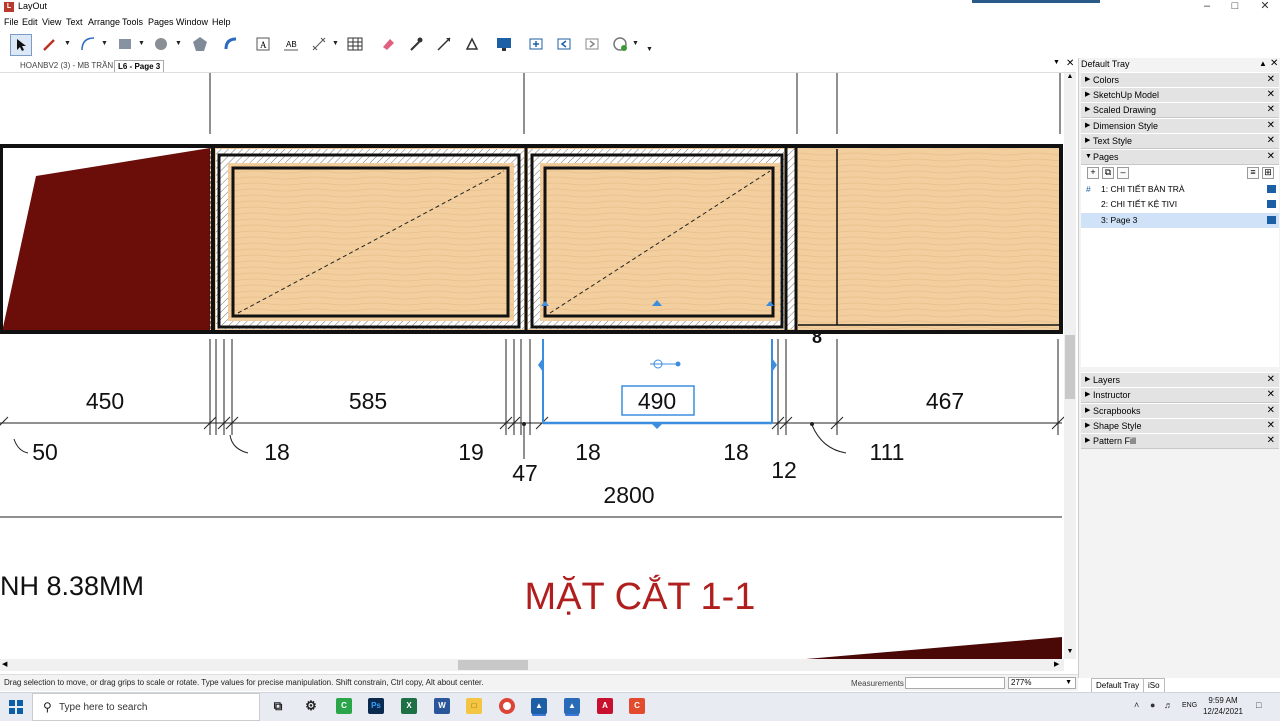  I want to click on taskbar-search: ⚲ Type here to search, so click(146, 707).